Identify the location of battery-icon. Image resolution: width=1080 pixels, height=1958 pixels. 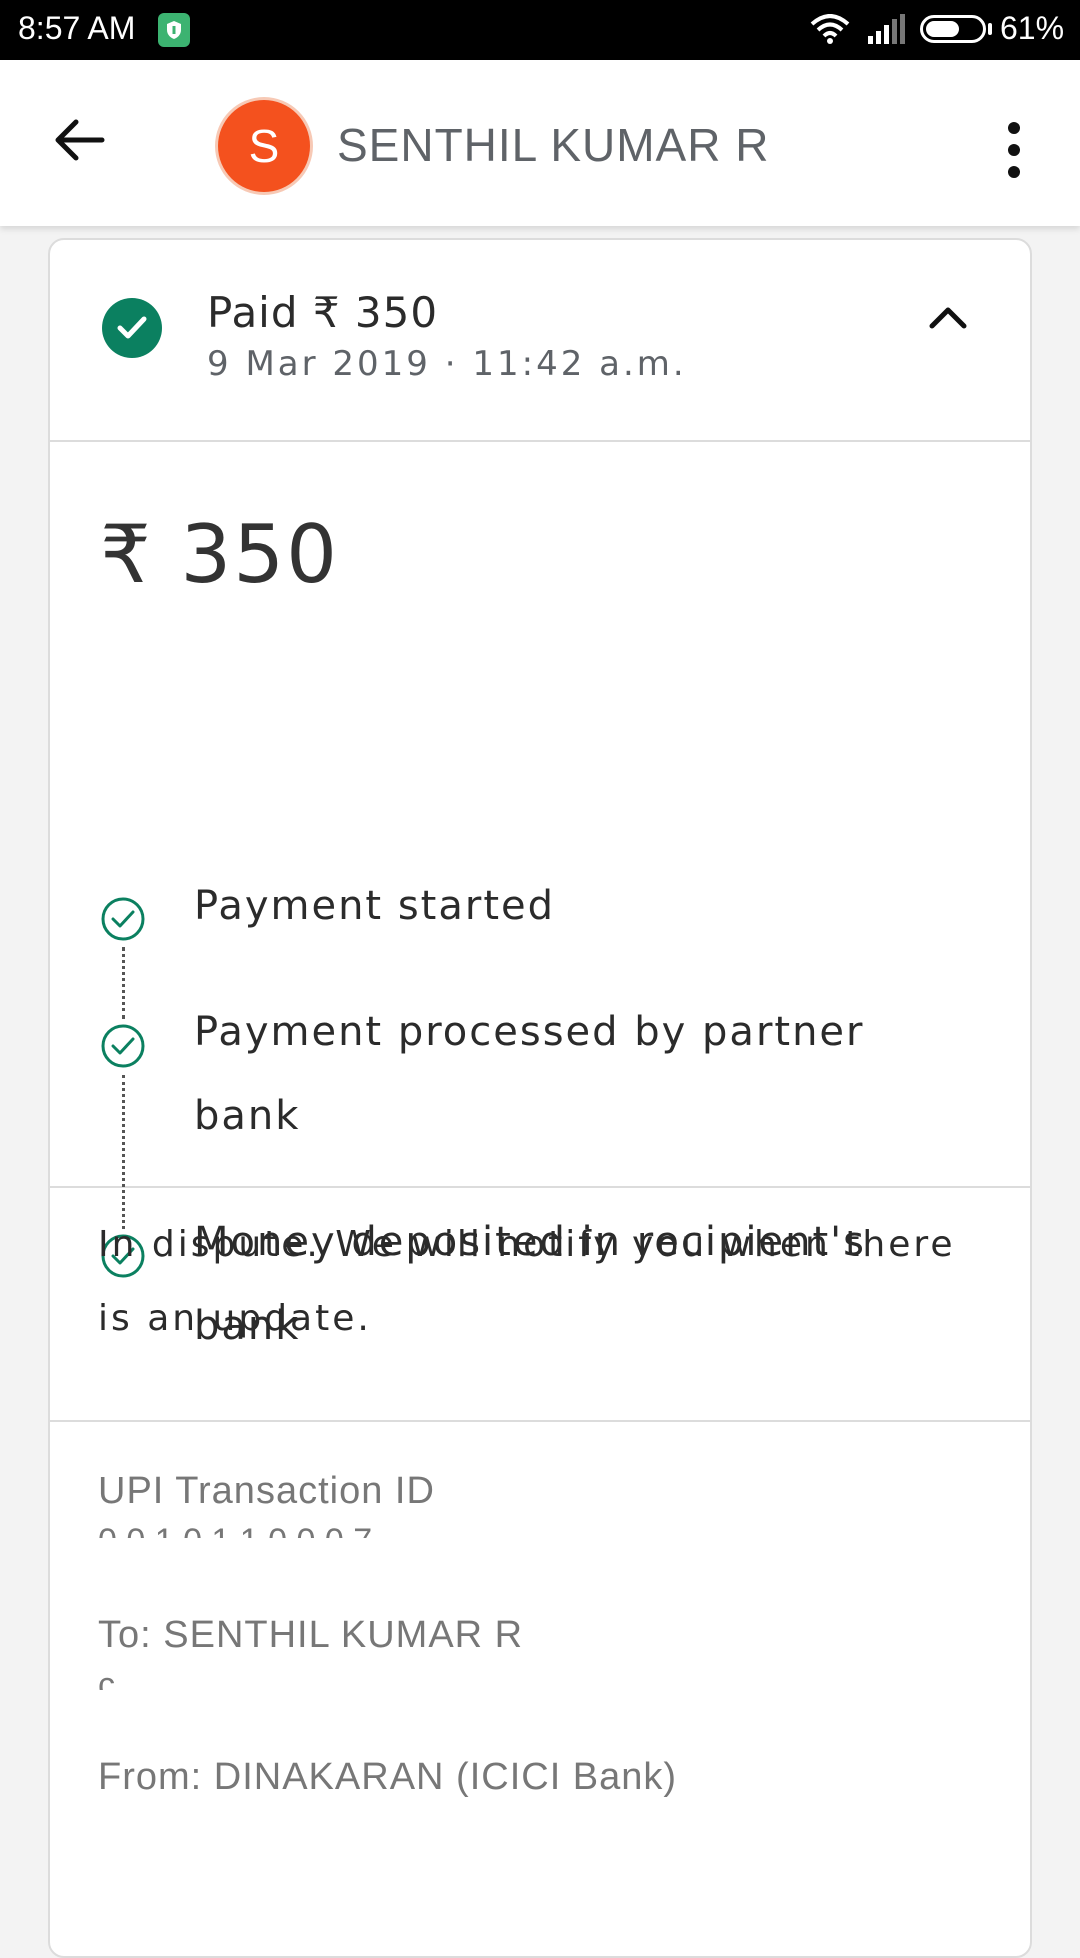
(953, 29).